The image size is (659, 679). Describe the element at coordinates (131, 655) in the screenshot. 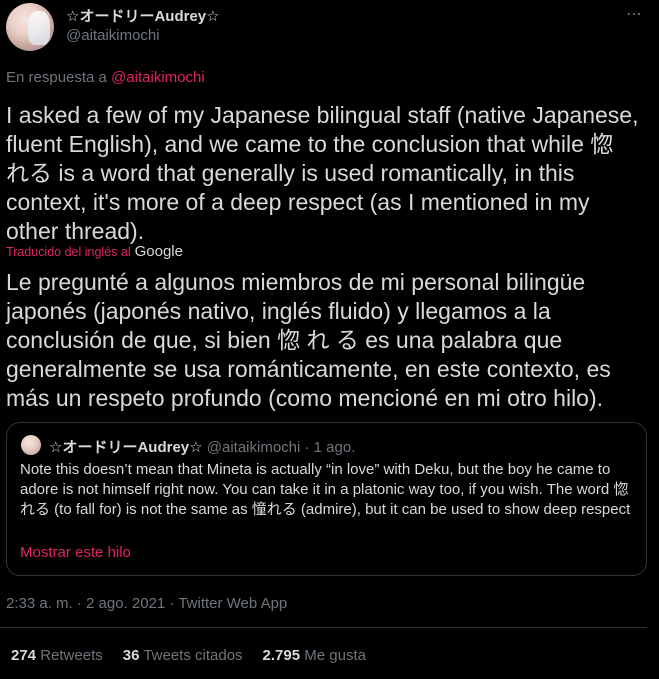

I see `quote-tweets-count: 36` at that location.